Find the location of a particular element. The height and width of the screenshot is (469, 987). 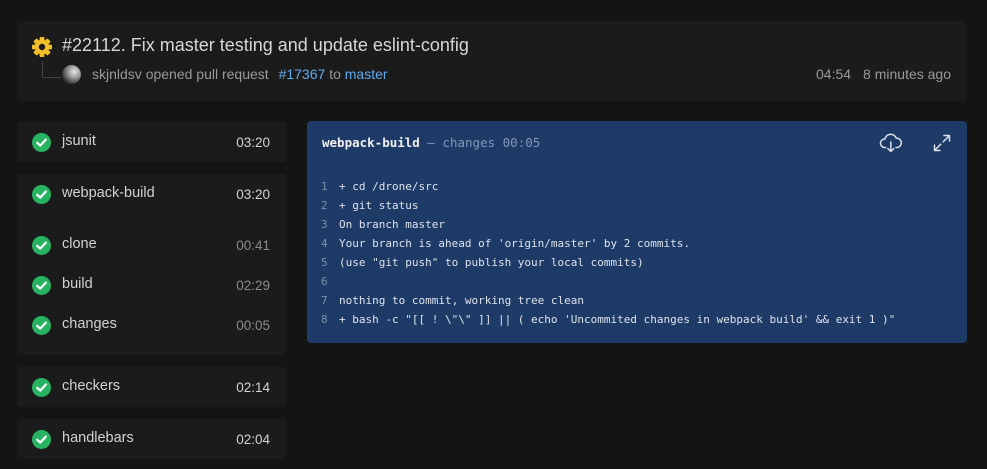

author-name: skjnldsv is located at coordinates (117, 74).